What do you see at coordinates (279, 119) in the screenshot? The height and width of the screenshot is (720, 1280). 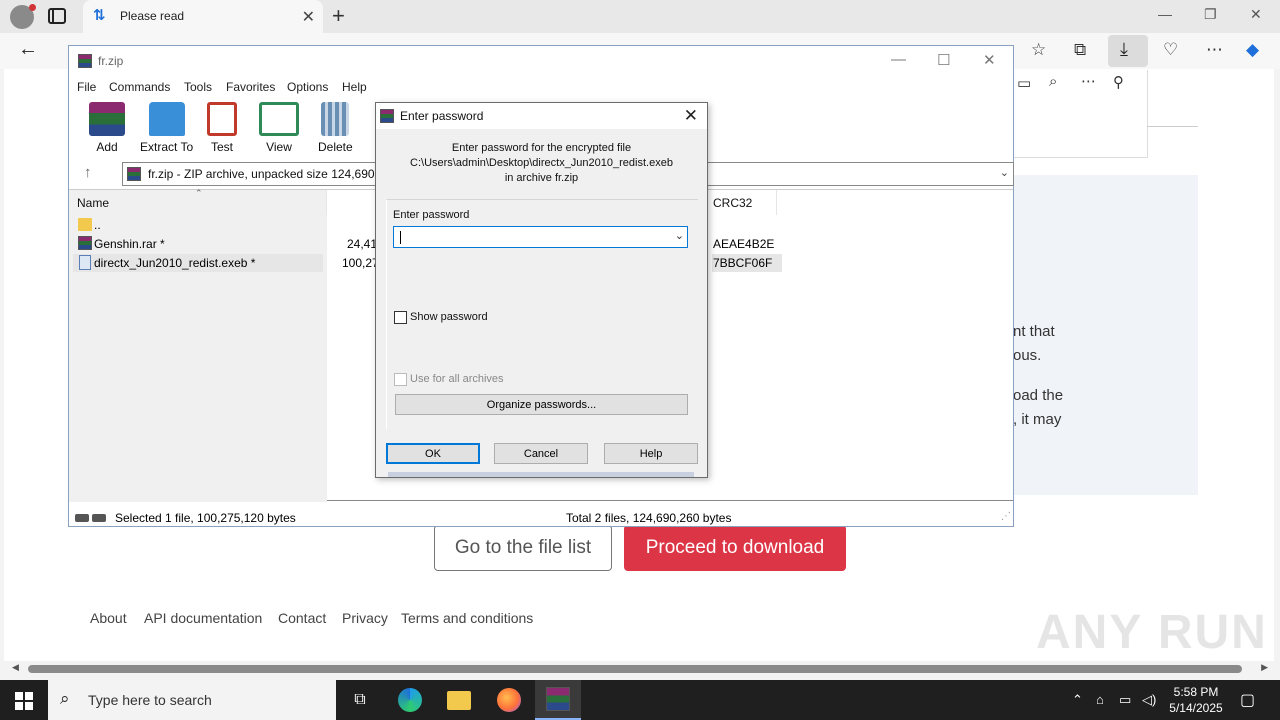 I see `view-book-icon` at bounding box center [279, 119].